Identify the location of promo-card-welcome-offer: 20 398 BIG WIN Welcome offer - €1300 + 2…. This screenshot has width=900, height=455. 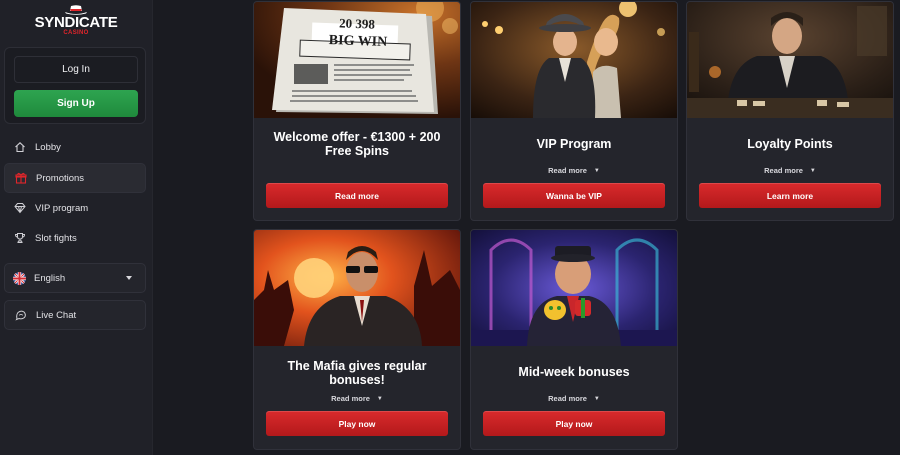
(357, 111).